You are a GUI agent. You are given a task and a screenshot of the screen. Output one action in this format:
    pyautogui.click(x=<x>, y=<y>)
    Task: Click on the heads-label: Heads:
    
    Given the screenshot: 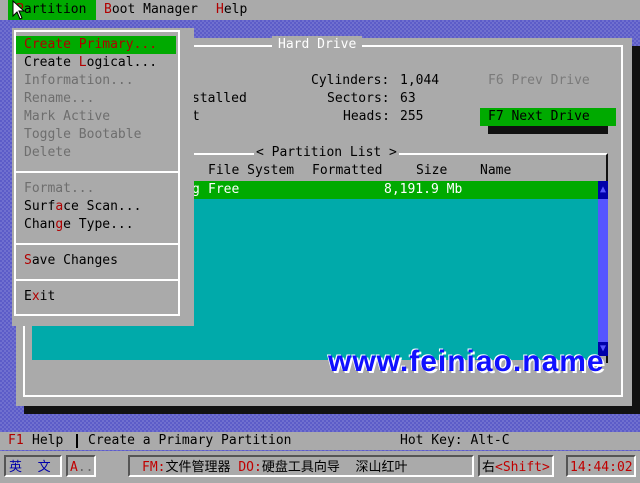 What is the action you would take?
    pyautogui.click(x=366, y=116)
    